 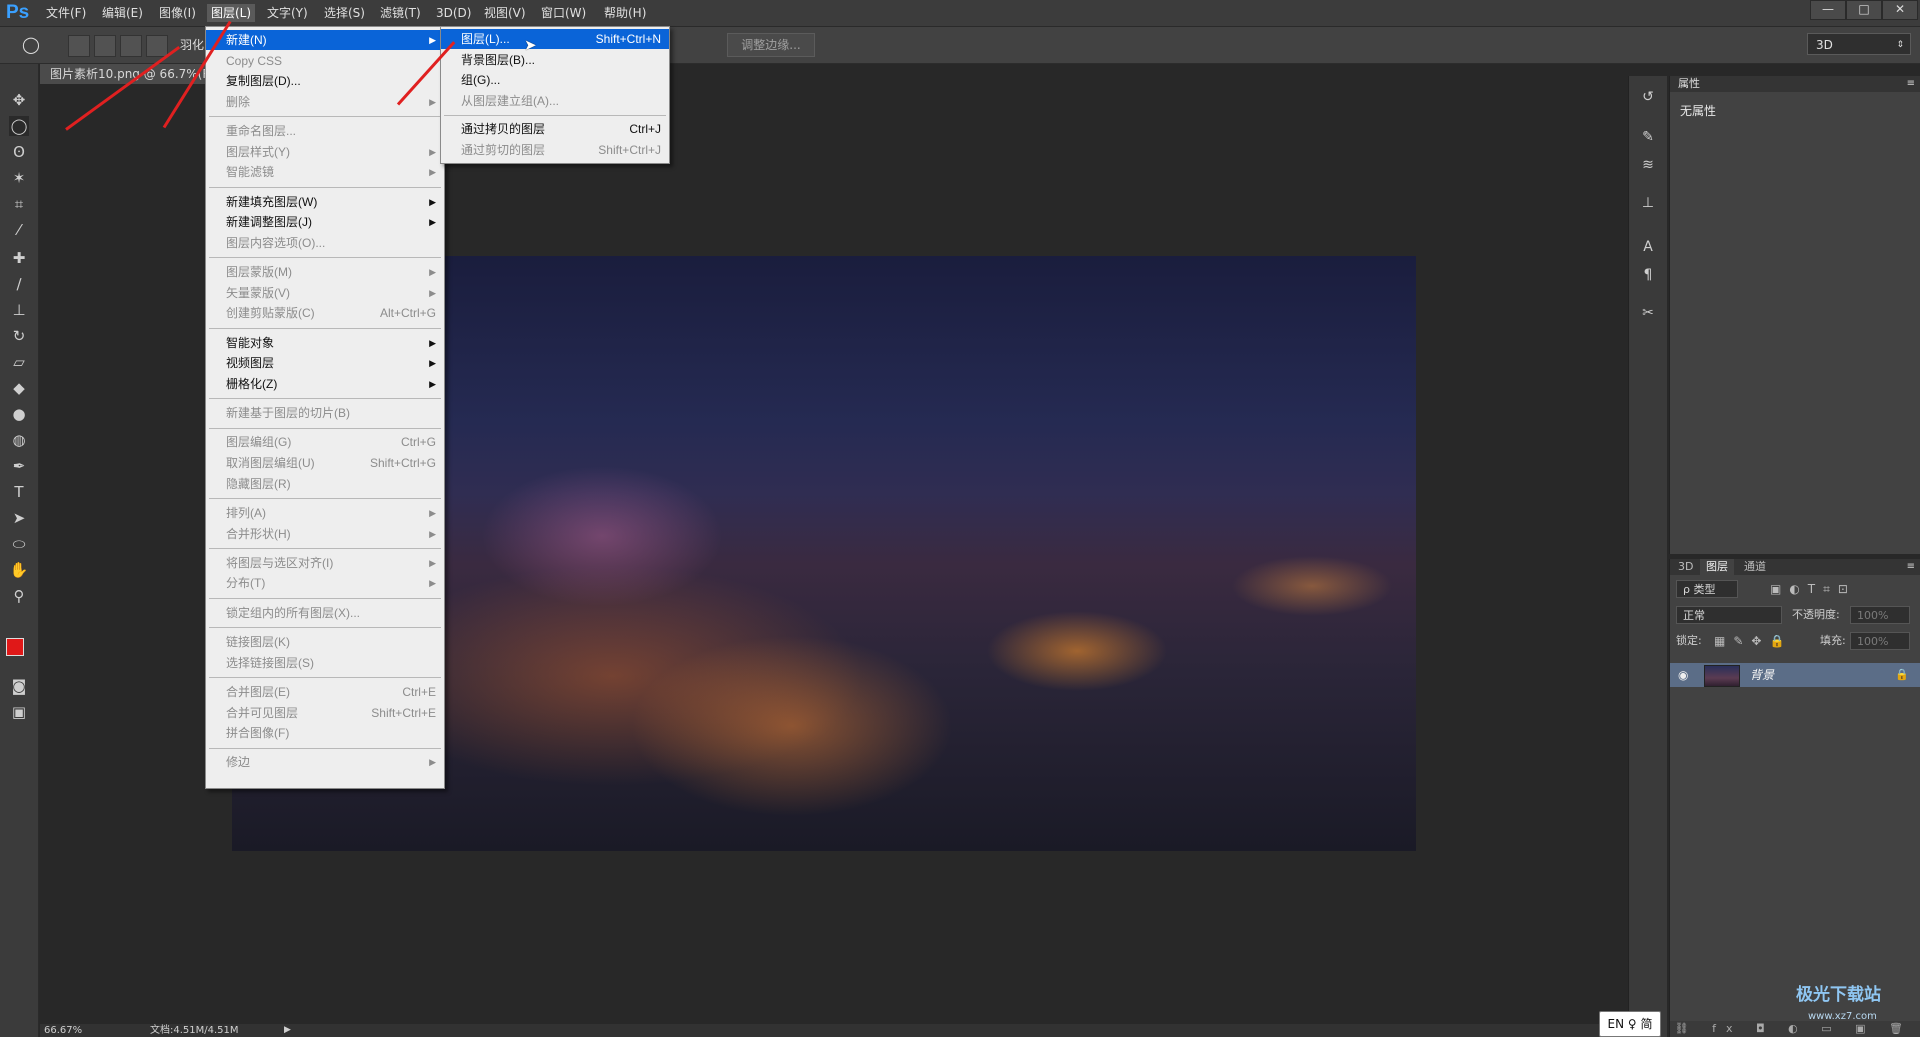 I want to click on menu-window: 窗口(W), so click(x=563, y=13).